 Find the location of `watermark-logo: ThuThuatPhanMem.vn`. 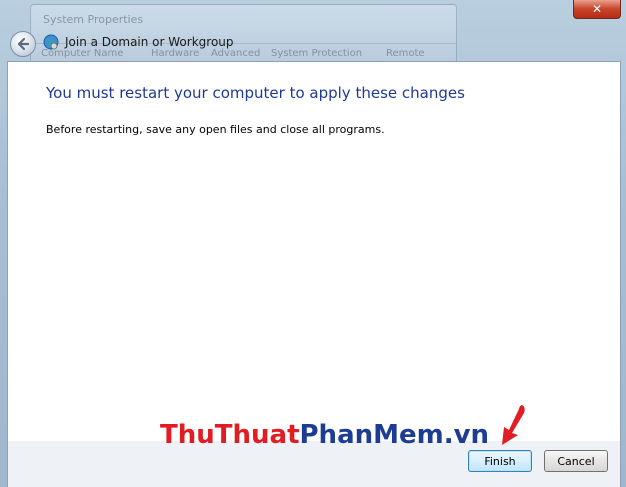

watermark-logo: ThuThuatPhanMem.vn is located at coordinates (325, 435).